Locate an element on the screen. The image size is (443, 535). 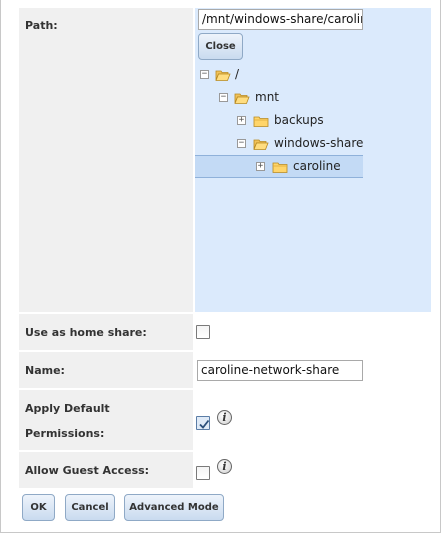
permissions-label-line2: Permissions: is located at coordinates (65, 433).